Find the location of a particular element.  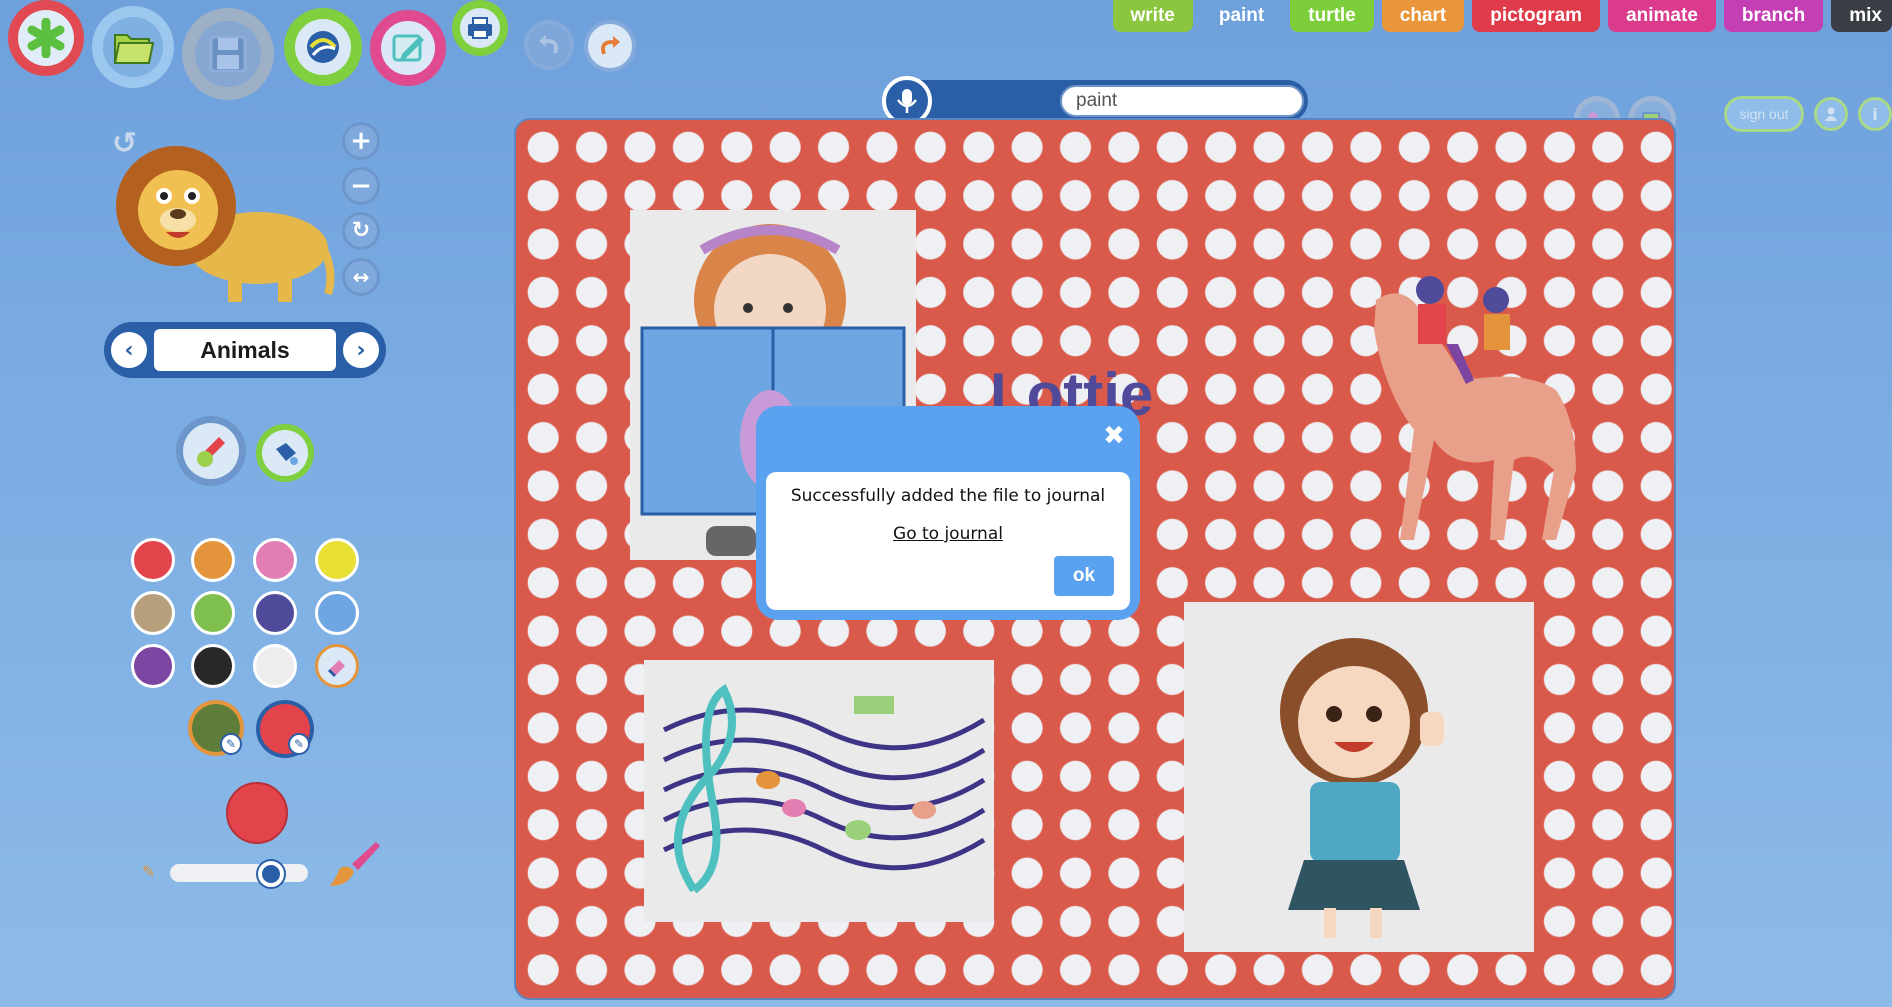

paint-bucket-icon is located at coordinates (285, 453).